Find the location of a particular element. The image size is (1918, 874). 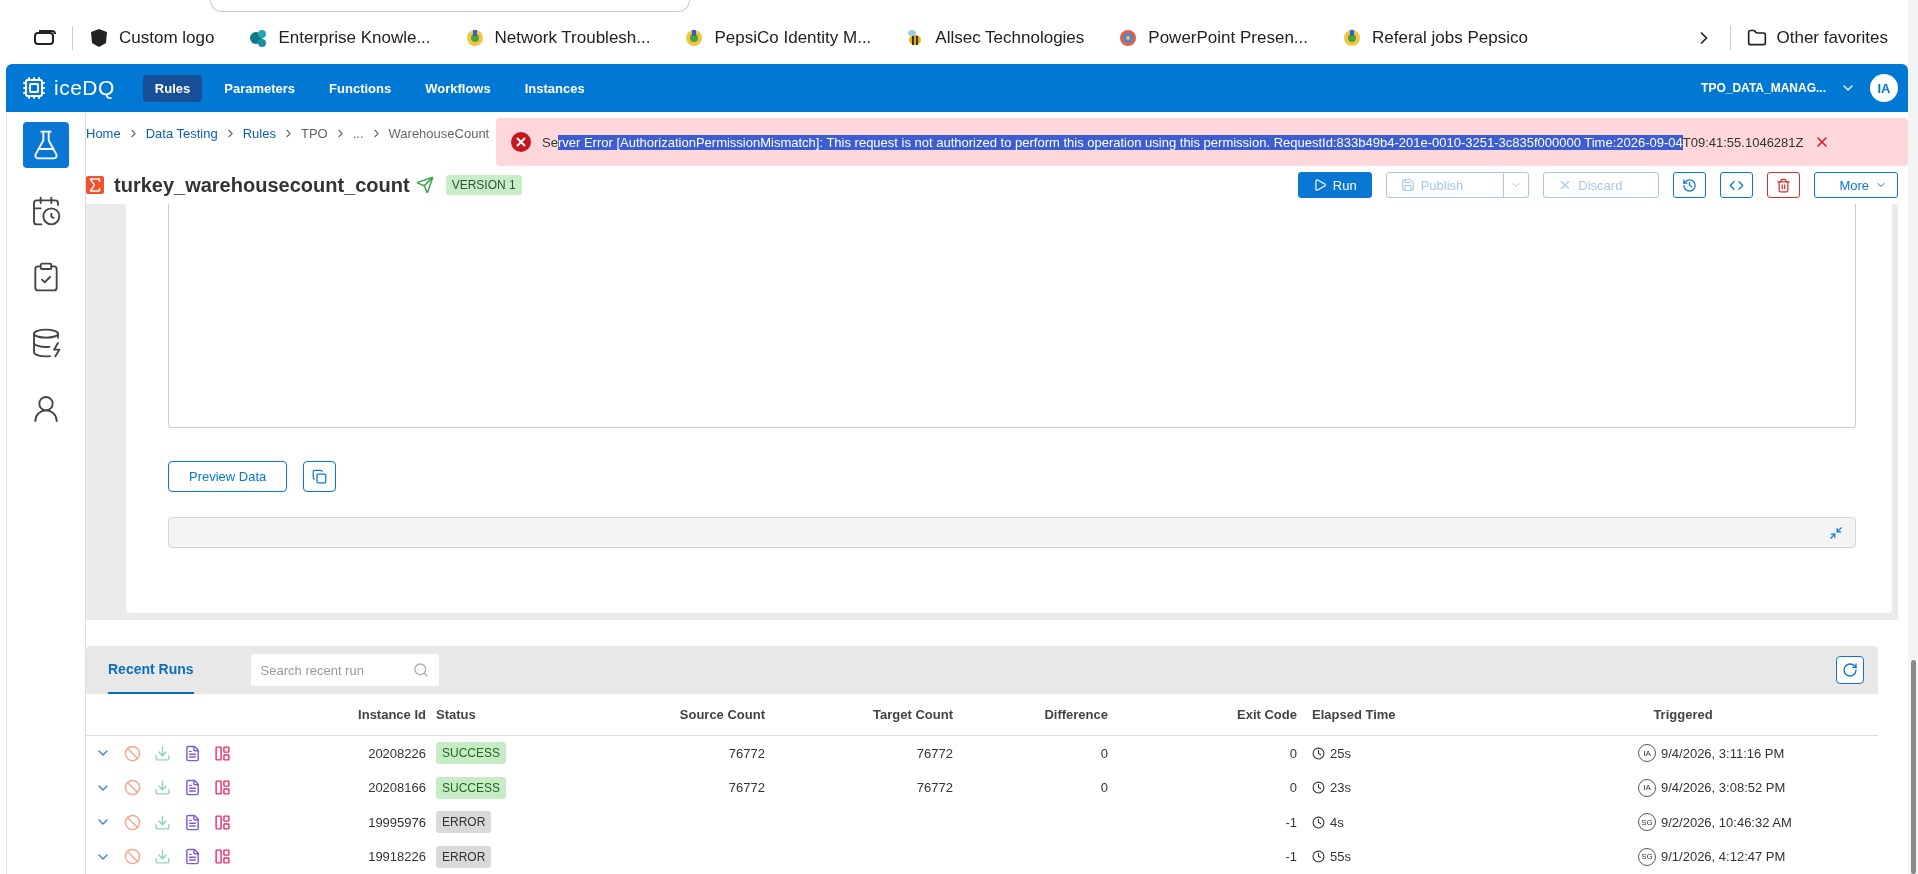

code-button is located at coordinates (1737, 185).